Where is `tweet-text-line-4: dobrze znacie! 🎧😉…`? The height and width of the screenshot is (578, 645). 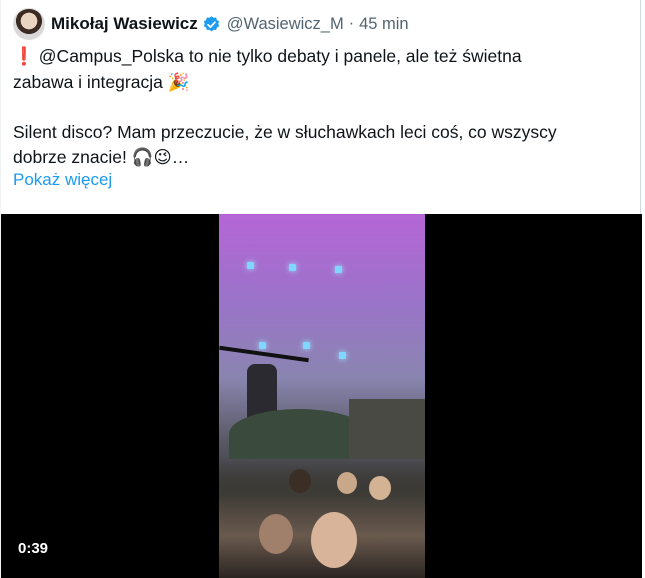 tweet-text-line-4: dobrze znacie! 🎧😉… is located at coordinates (101, 157).